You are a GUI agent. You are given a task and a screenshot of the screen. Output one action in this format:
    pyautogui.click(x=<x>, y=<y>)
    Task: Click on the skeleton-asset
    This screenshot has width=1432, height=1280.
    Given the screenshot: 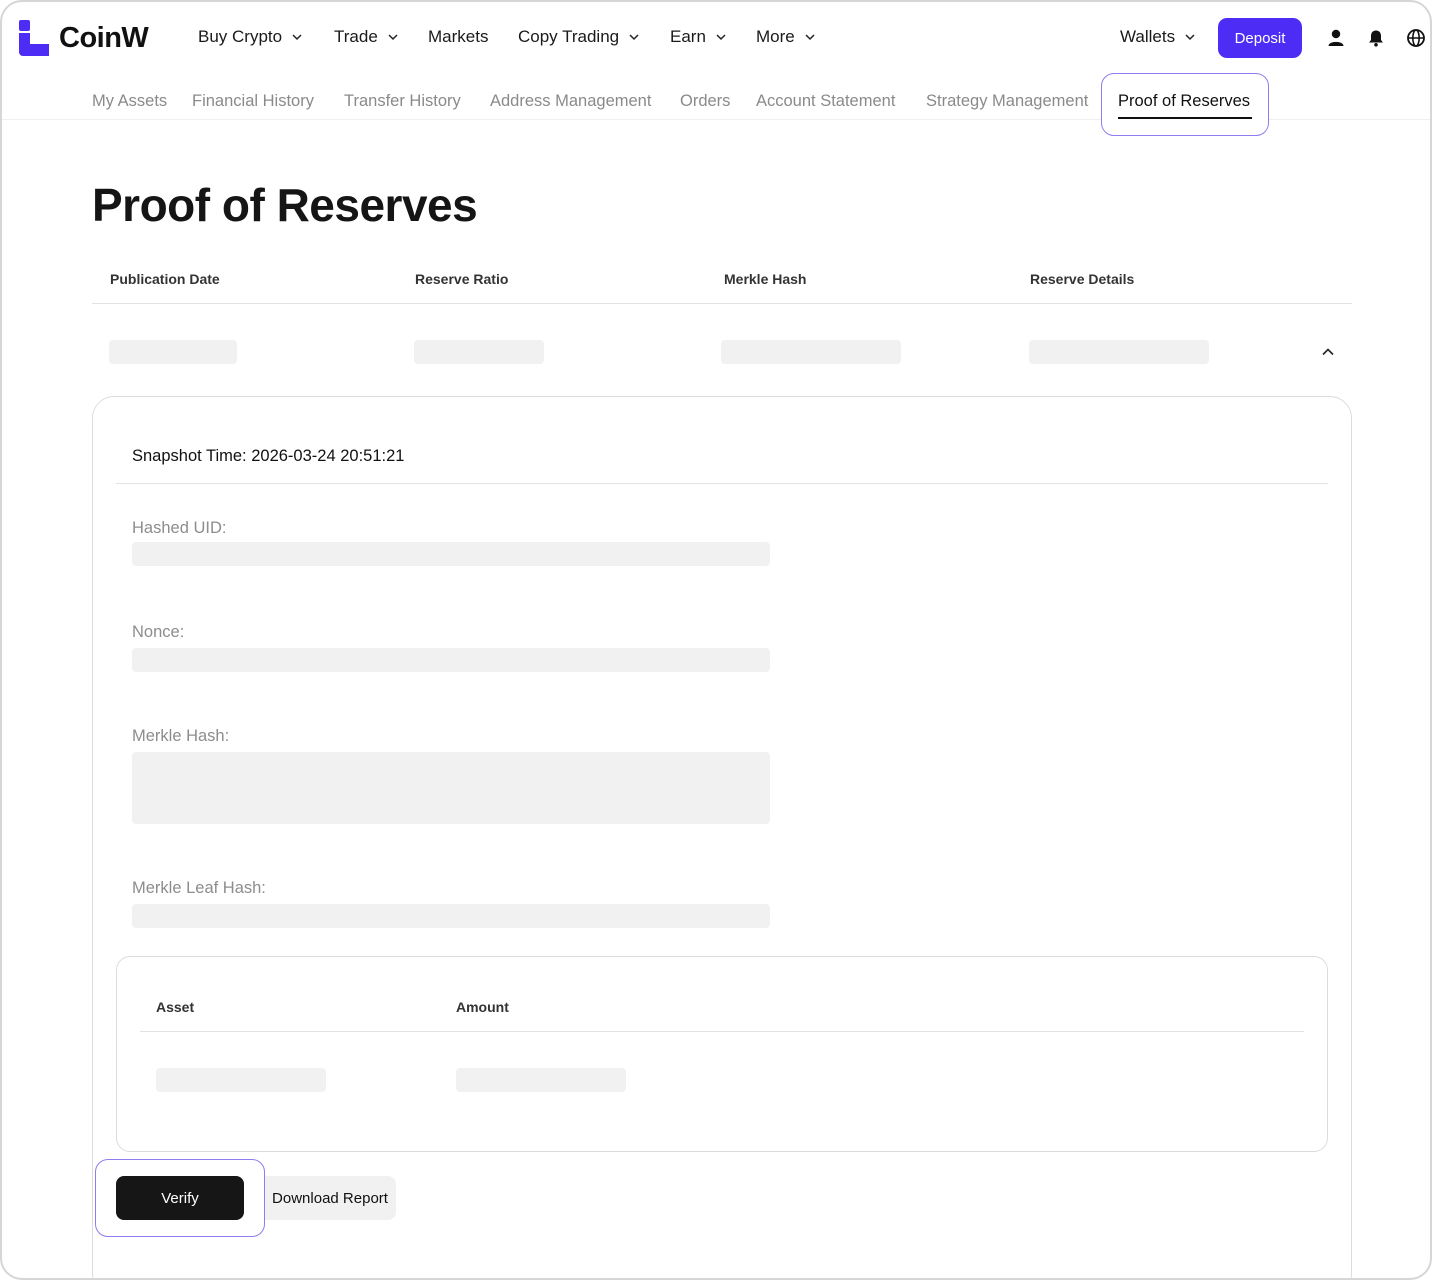 What is the action you would take?
    pyautogui.click(x=241, y=1080)
    